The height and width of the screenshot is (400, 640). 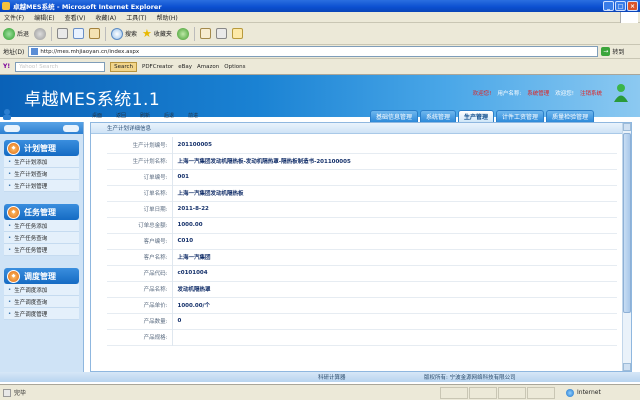 I want to click on tab-system: 系统管理, so click(x=438, y=116).